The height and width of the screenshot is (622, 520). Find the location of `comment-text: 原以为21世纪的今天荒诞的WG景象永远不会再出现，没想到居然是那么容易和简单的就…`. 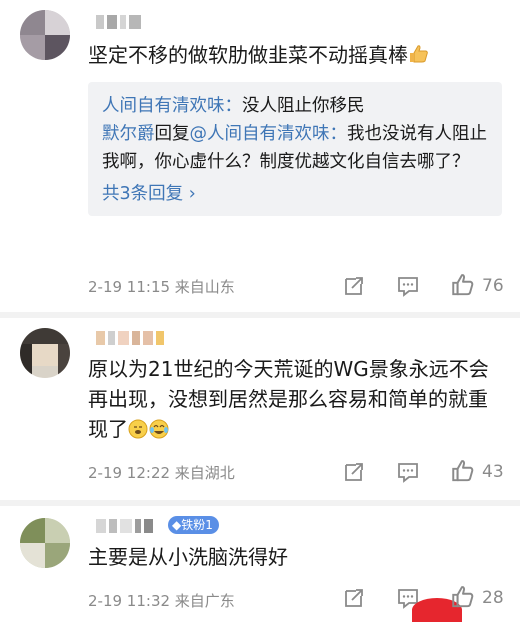

comment-text: 原以为21世纪的今天荒诞的WG景象永远不会再出现，没想到居然是那么容易和简单的就… is located at coordinates (290, 400).